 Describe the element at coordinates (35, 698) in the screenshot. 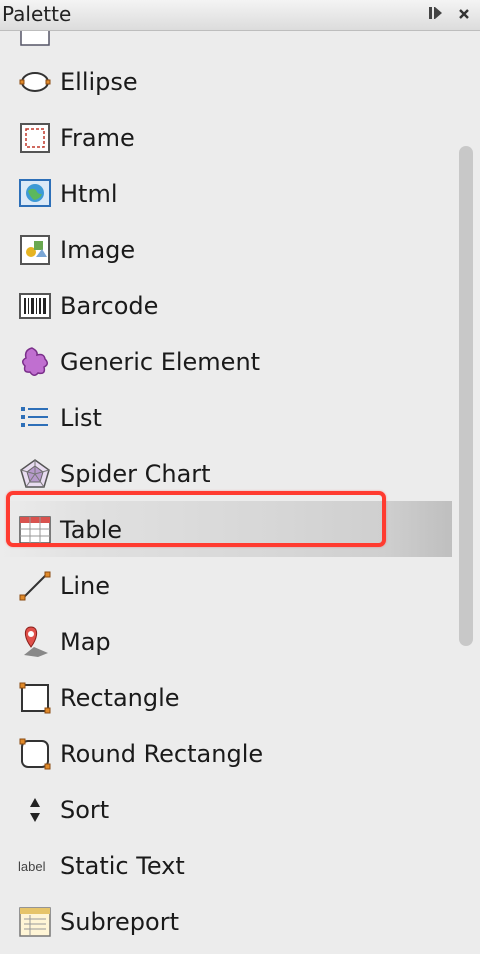

I see `rectangle-icon` at that location.